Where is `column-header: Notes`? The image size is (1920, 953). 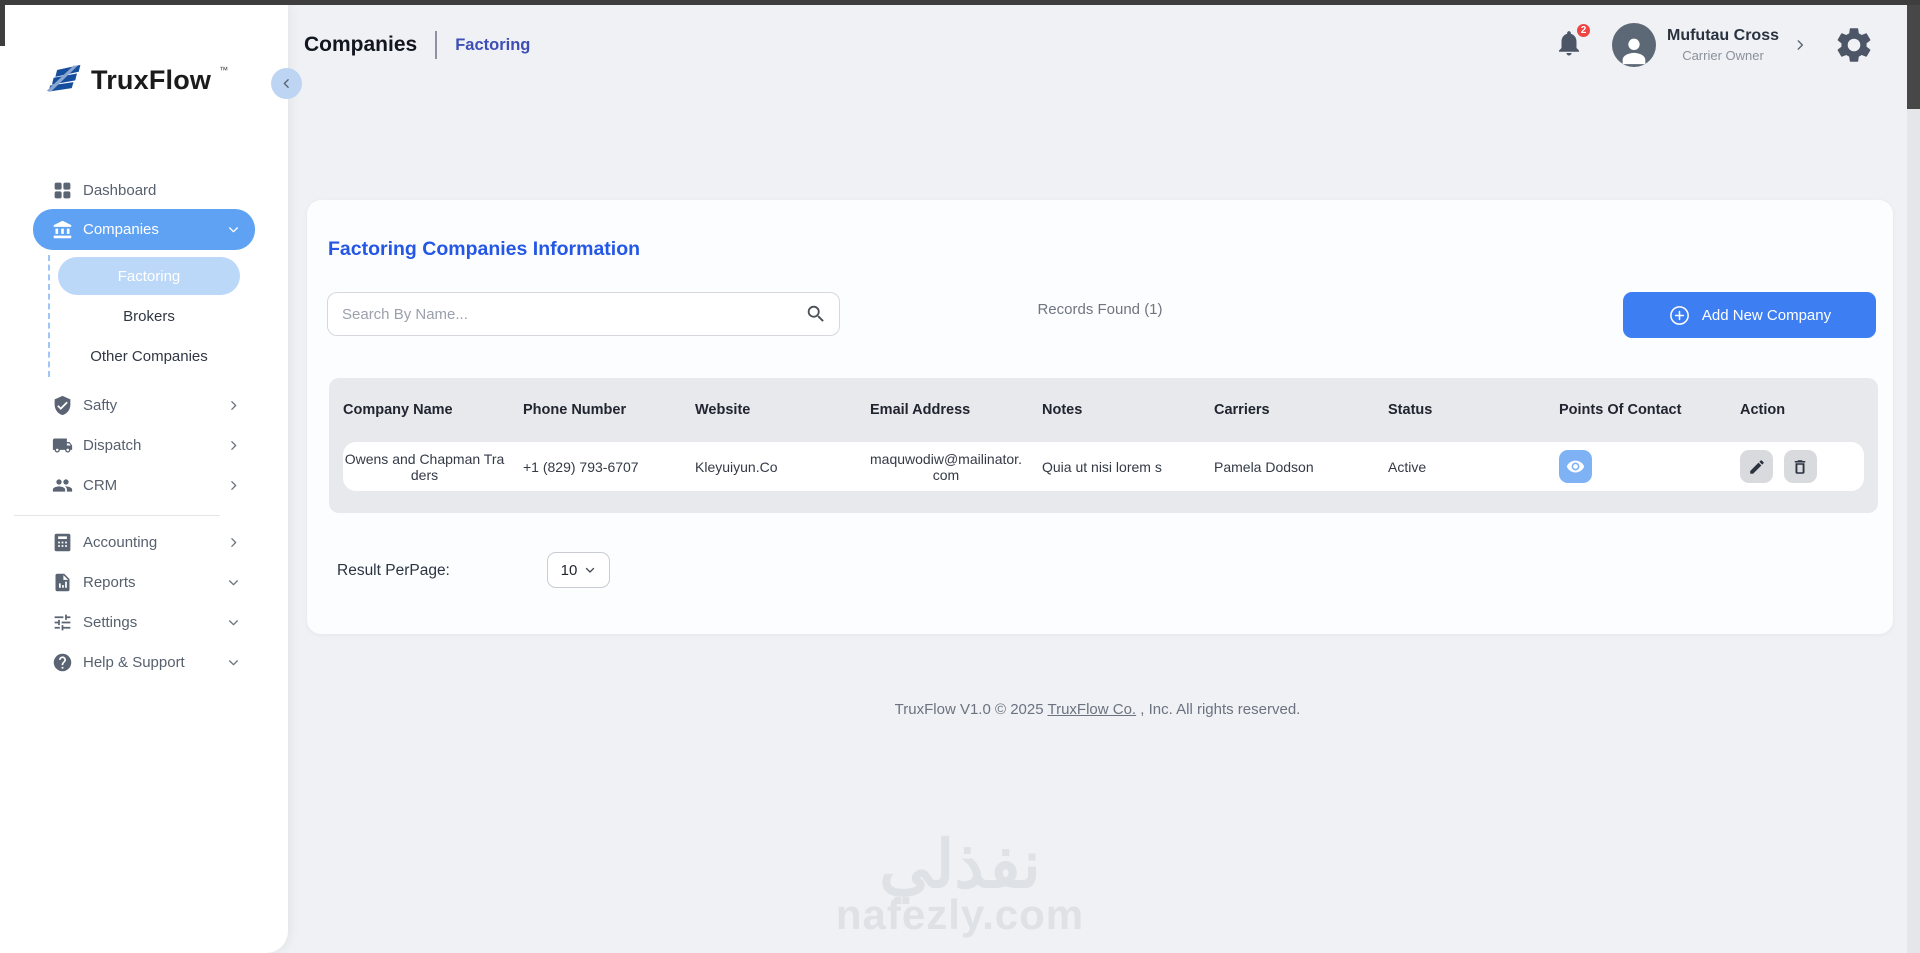
column-header: Notes is located at coordinates (1062, 410).